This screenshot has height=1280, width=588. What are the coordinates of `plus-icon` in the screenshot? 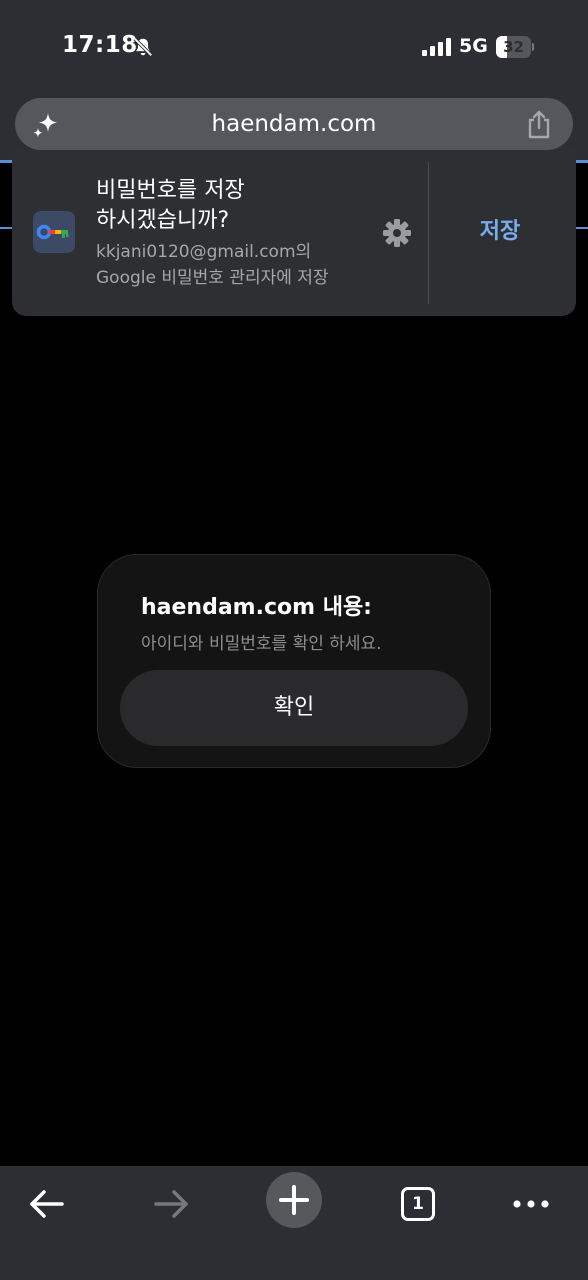 It's located at (294, 1200).